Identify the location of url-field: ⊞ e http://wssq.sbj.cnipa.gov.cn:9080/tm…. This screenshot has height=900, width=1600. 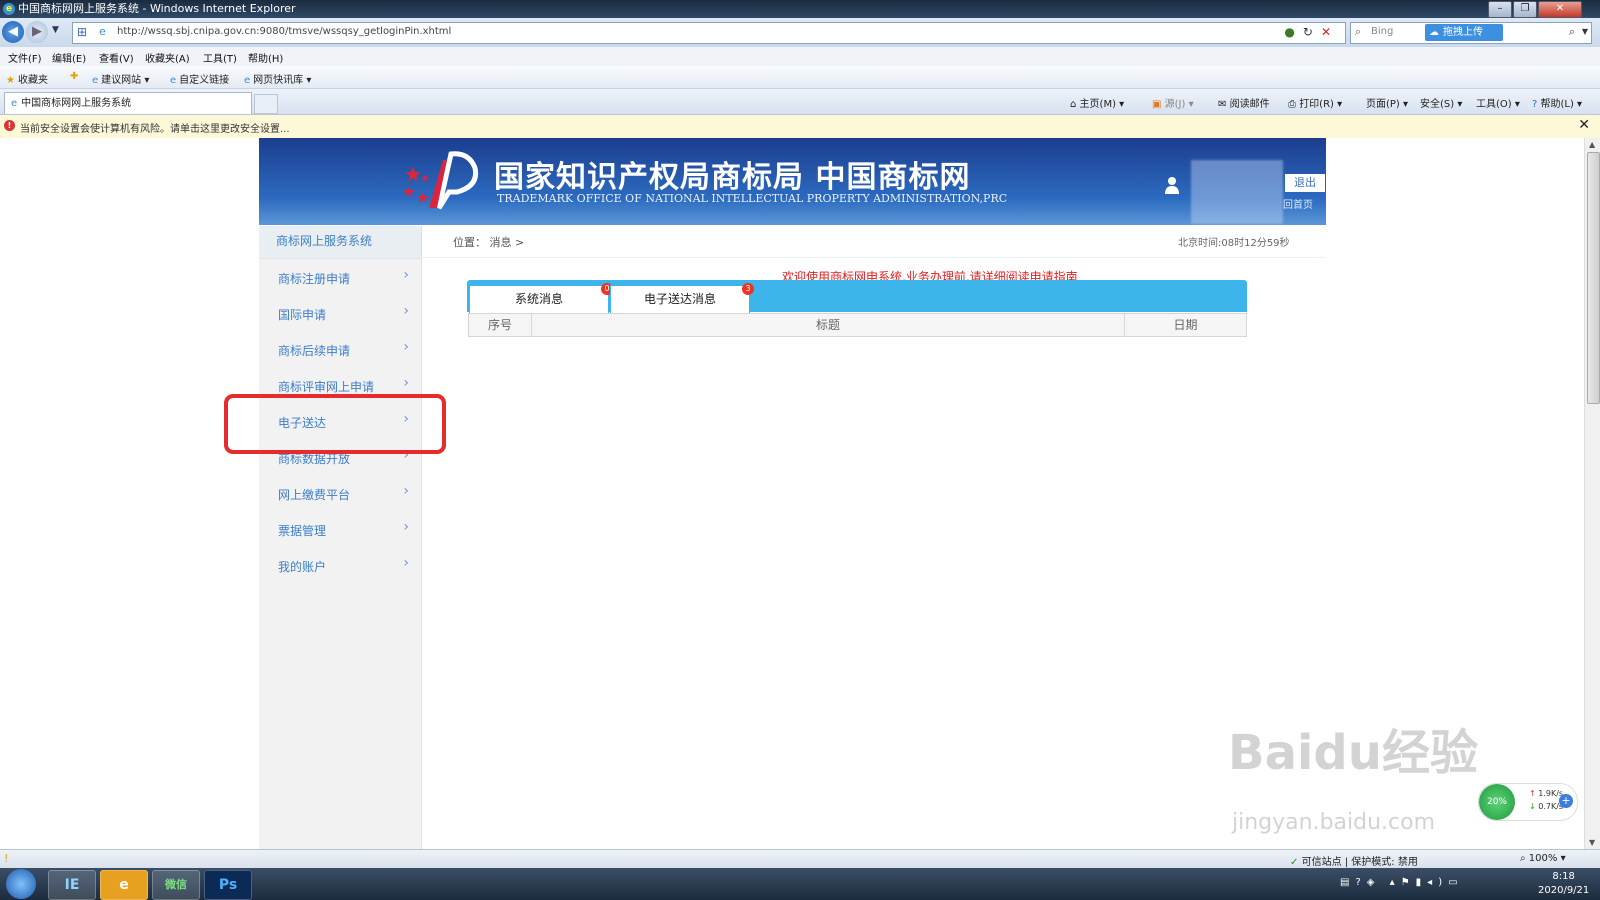
(709, 33).